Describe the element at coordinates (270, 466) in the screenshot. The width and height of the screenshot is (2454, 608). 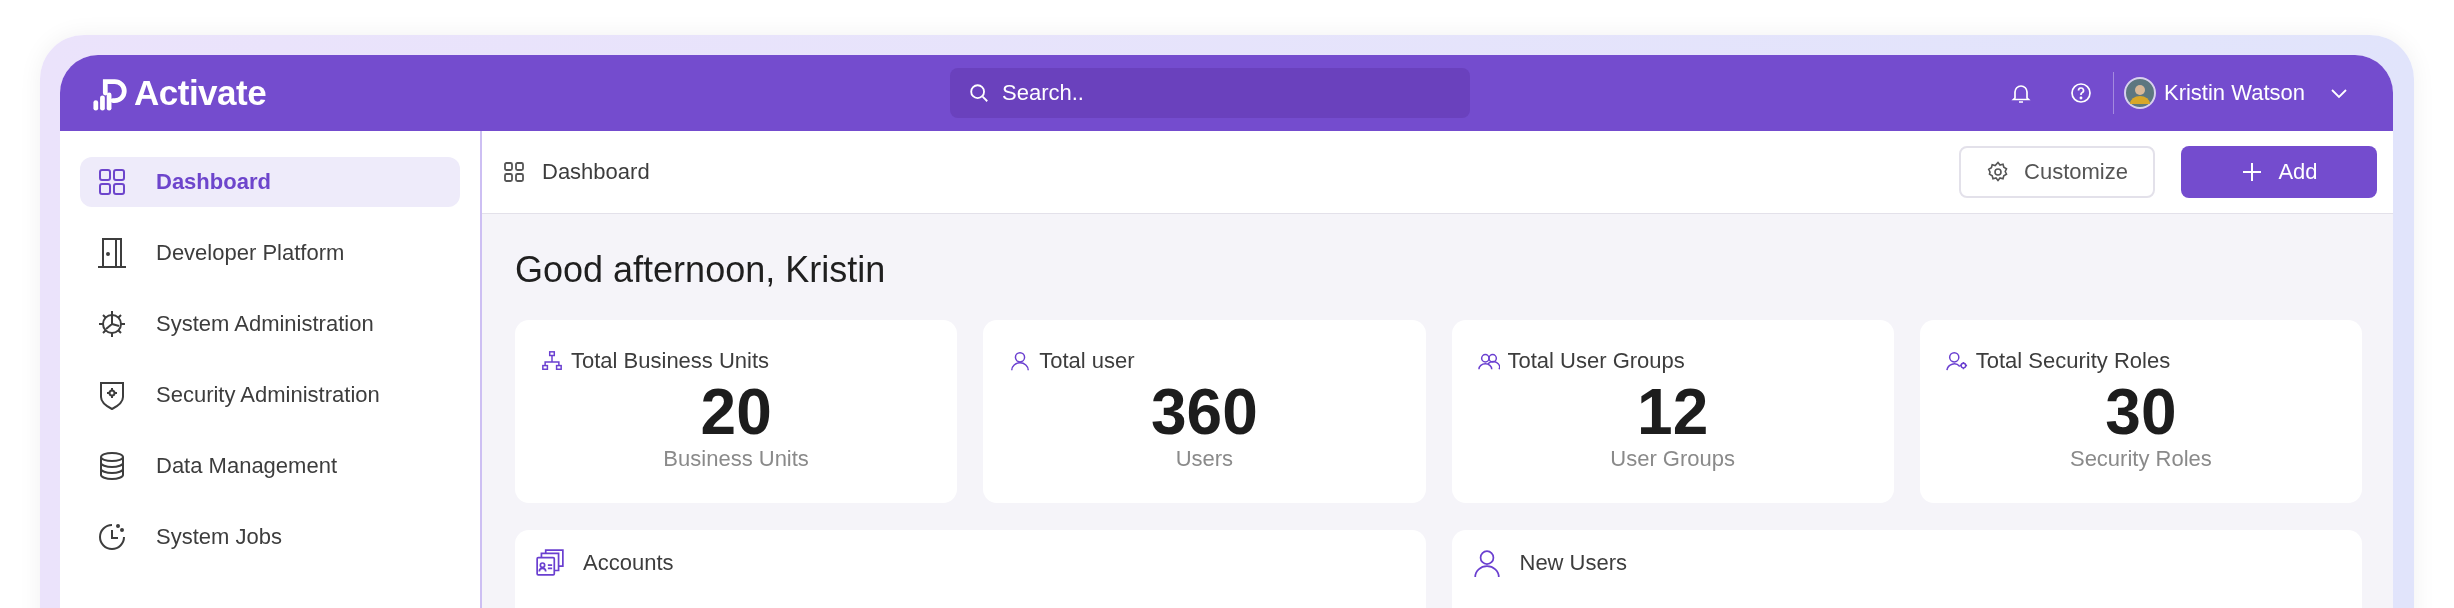
I see `sidebar-item: Data Management` at that location.